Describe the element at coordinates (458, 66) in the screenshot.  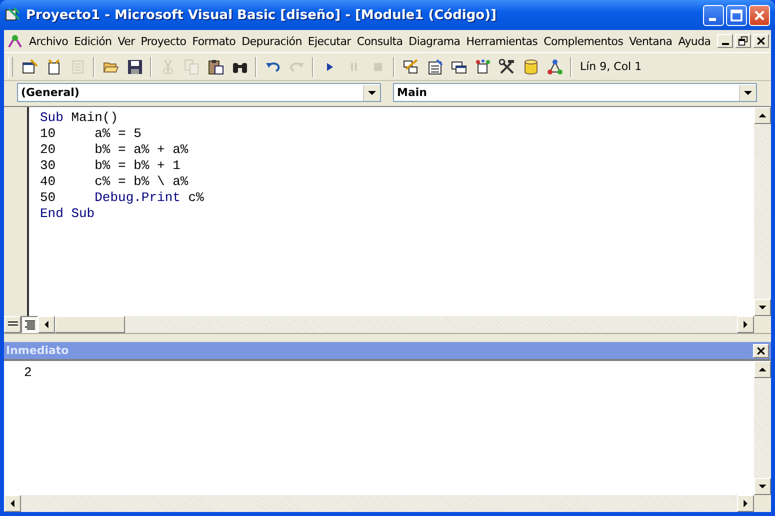
I see `form-layout-icon` at that location.